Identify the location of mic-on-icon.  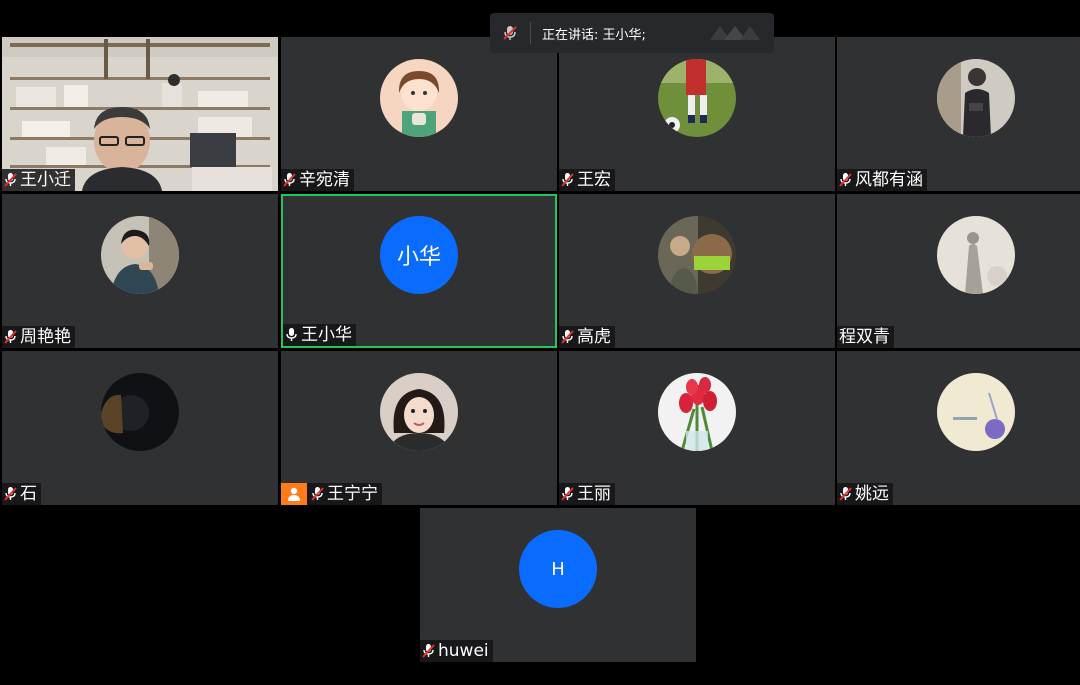
(292, 335).